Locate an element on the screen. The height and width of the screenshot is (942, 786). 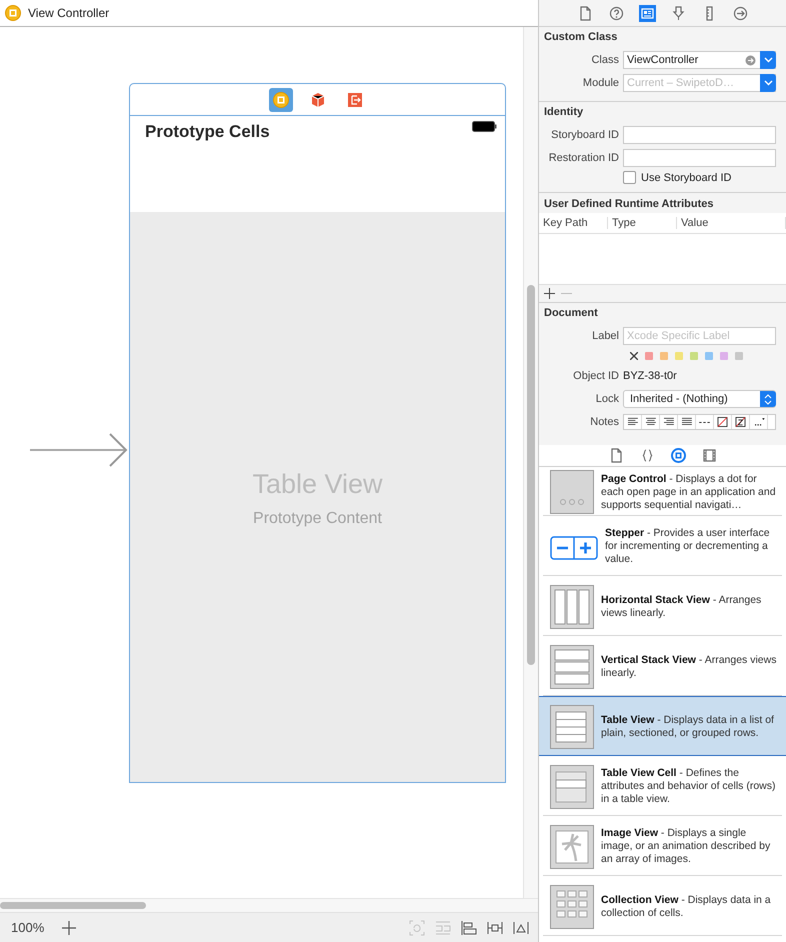
align-icon is located at coordinates (469, 927).